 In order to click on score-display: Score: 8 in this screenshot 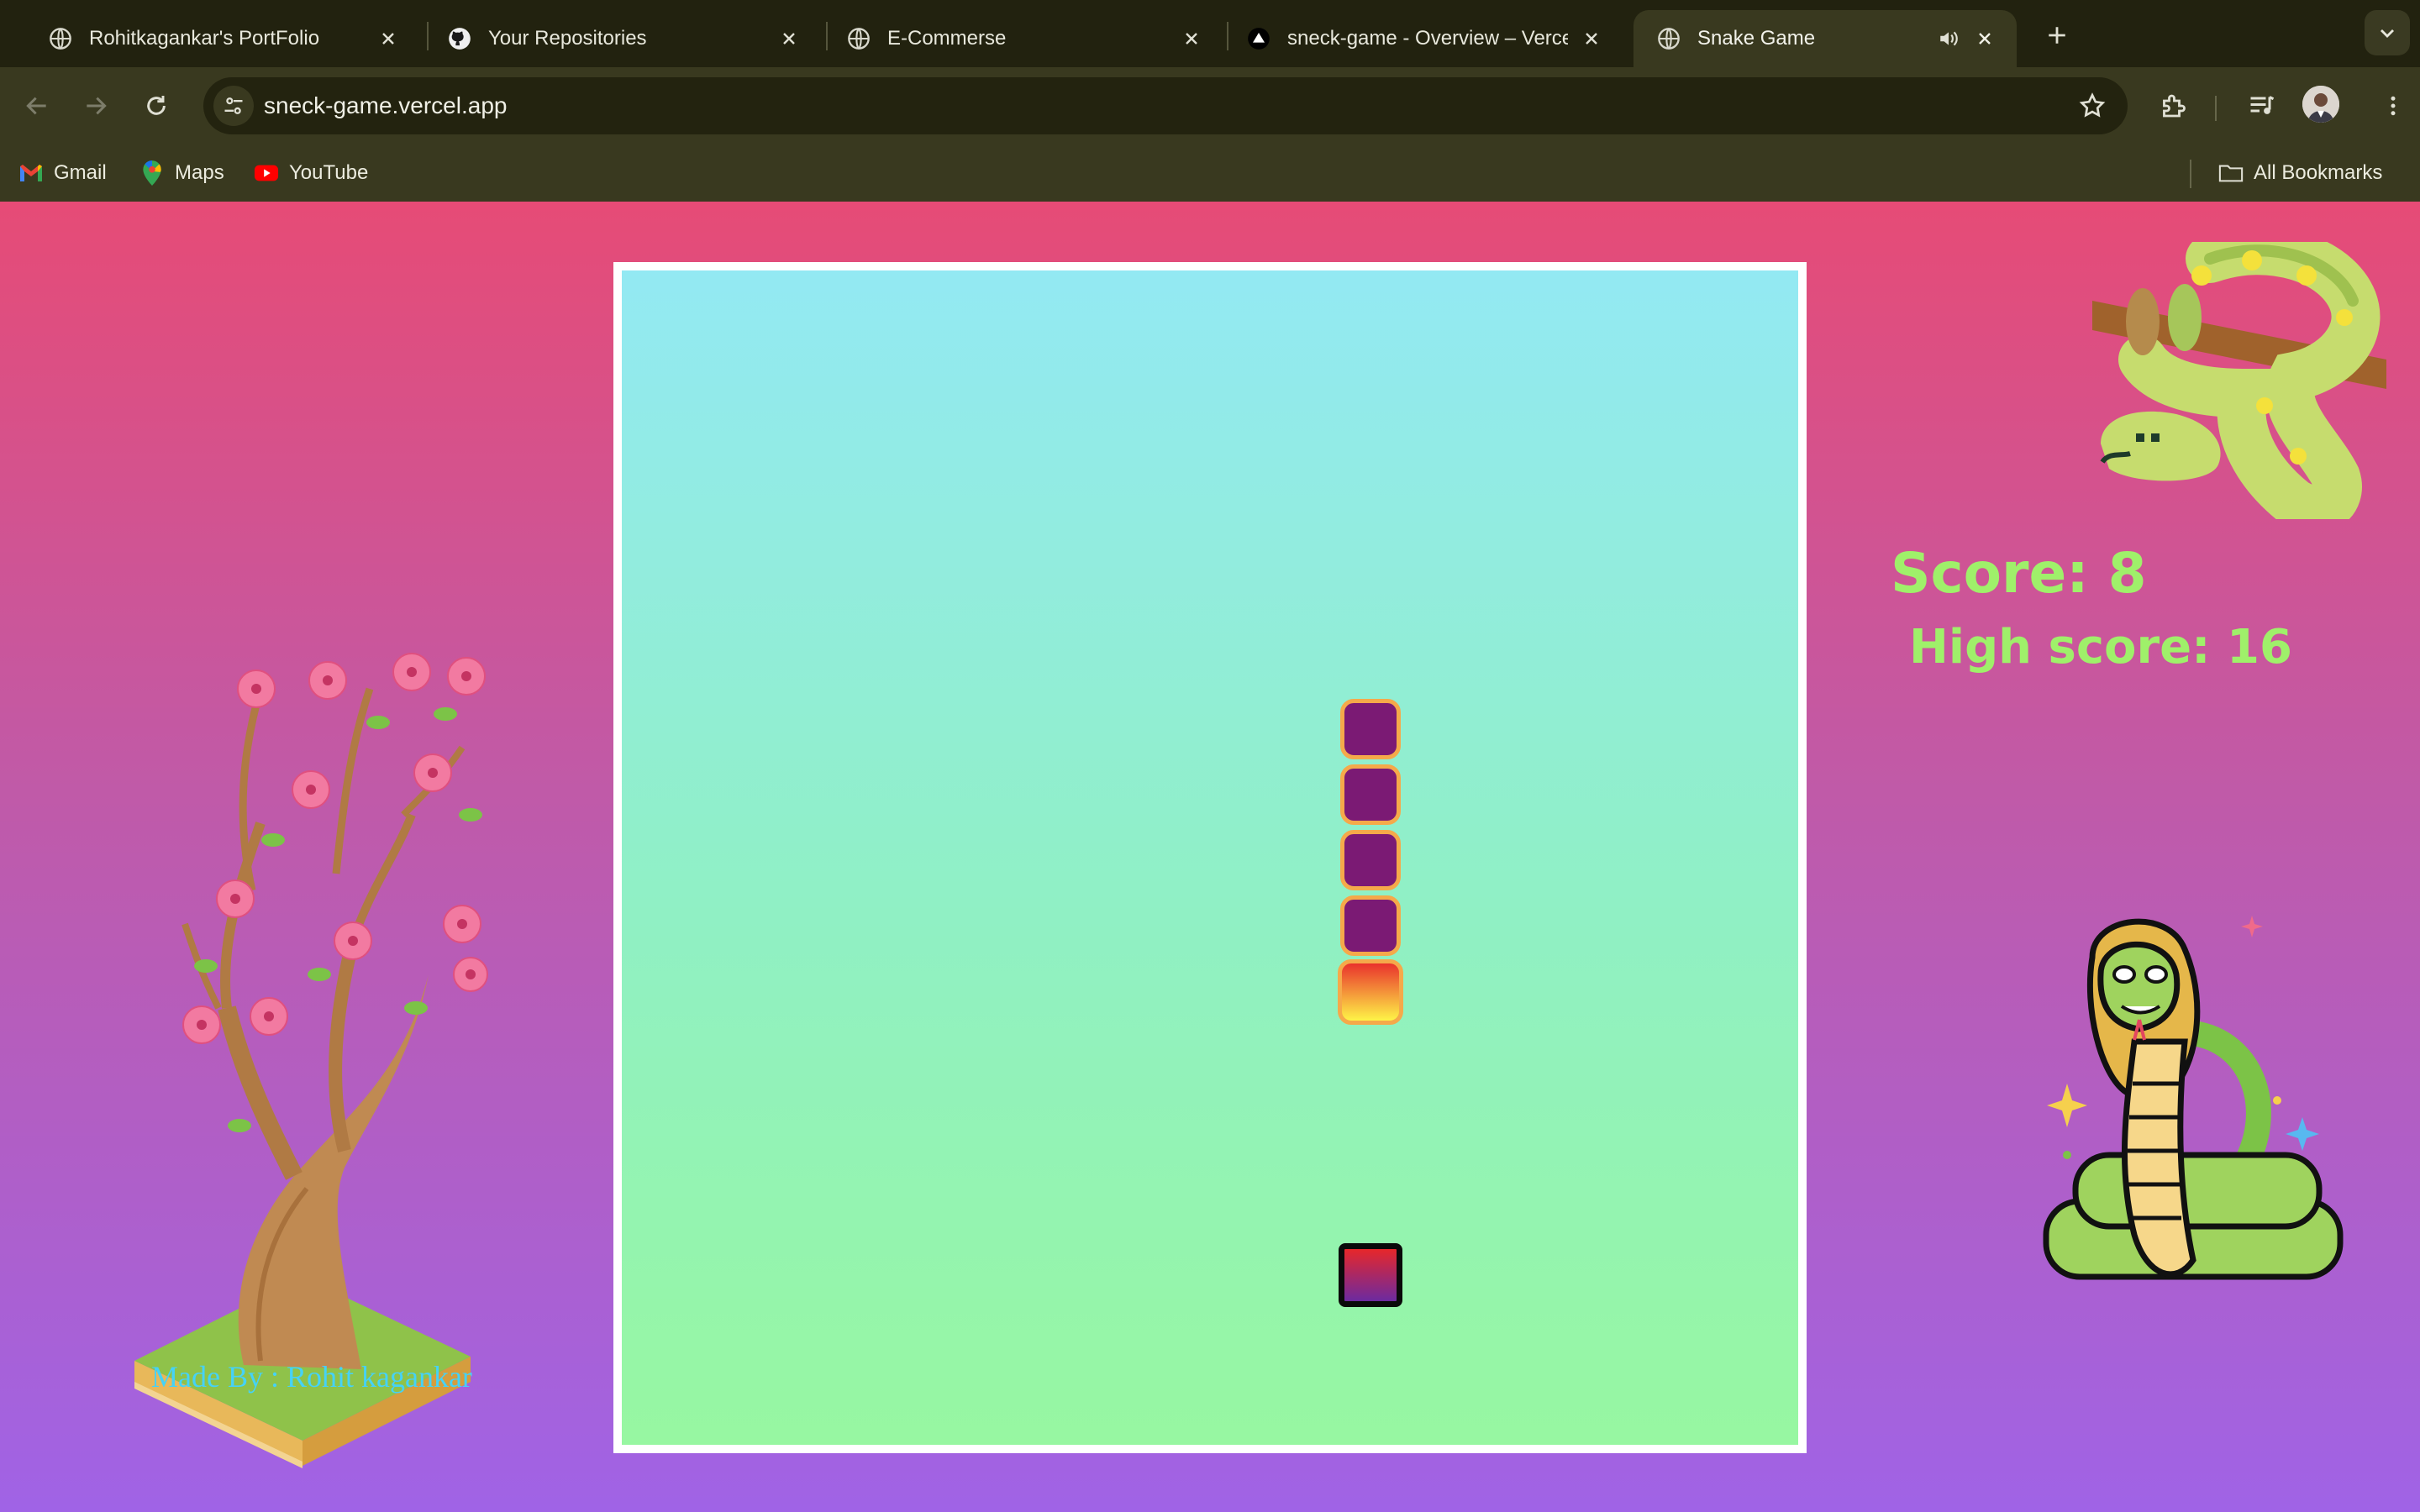, I will do `click(2019, 573)`.